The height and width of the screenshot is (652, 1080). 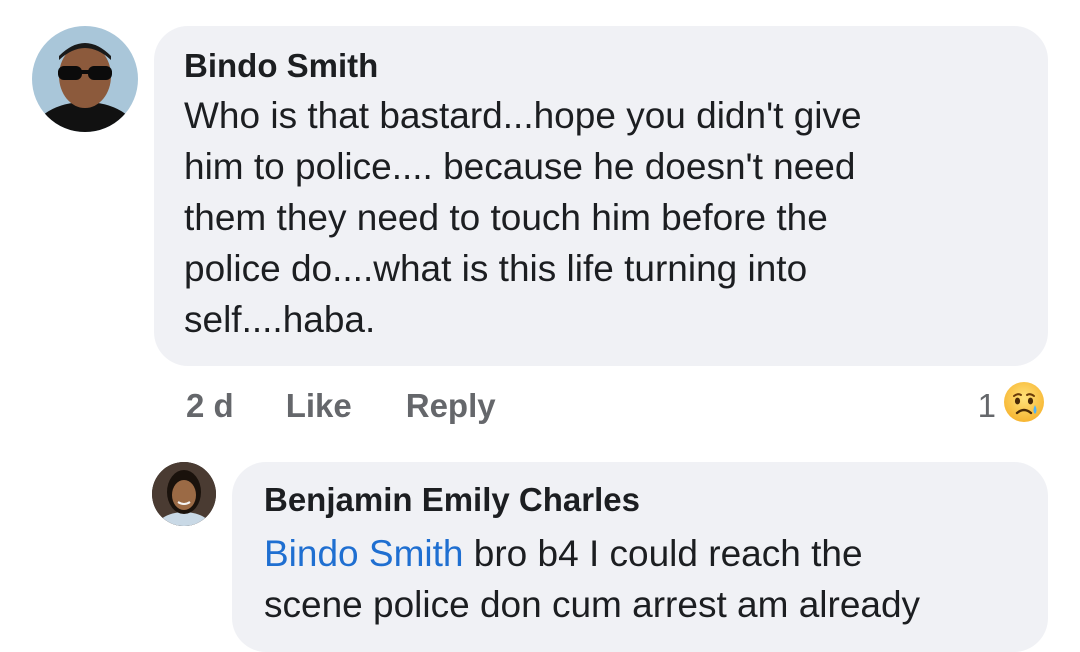 I want to click on reply-line: Bindo Smith bro b4 I could reach the, so click(x=646, y=553).